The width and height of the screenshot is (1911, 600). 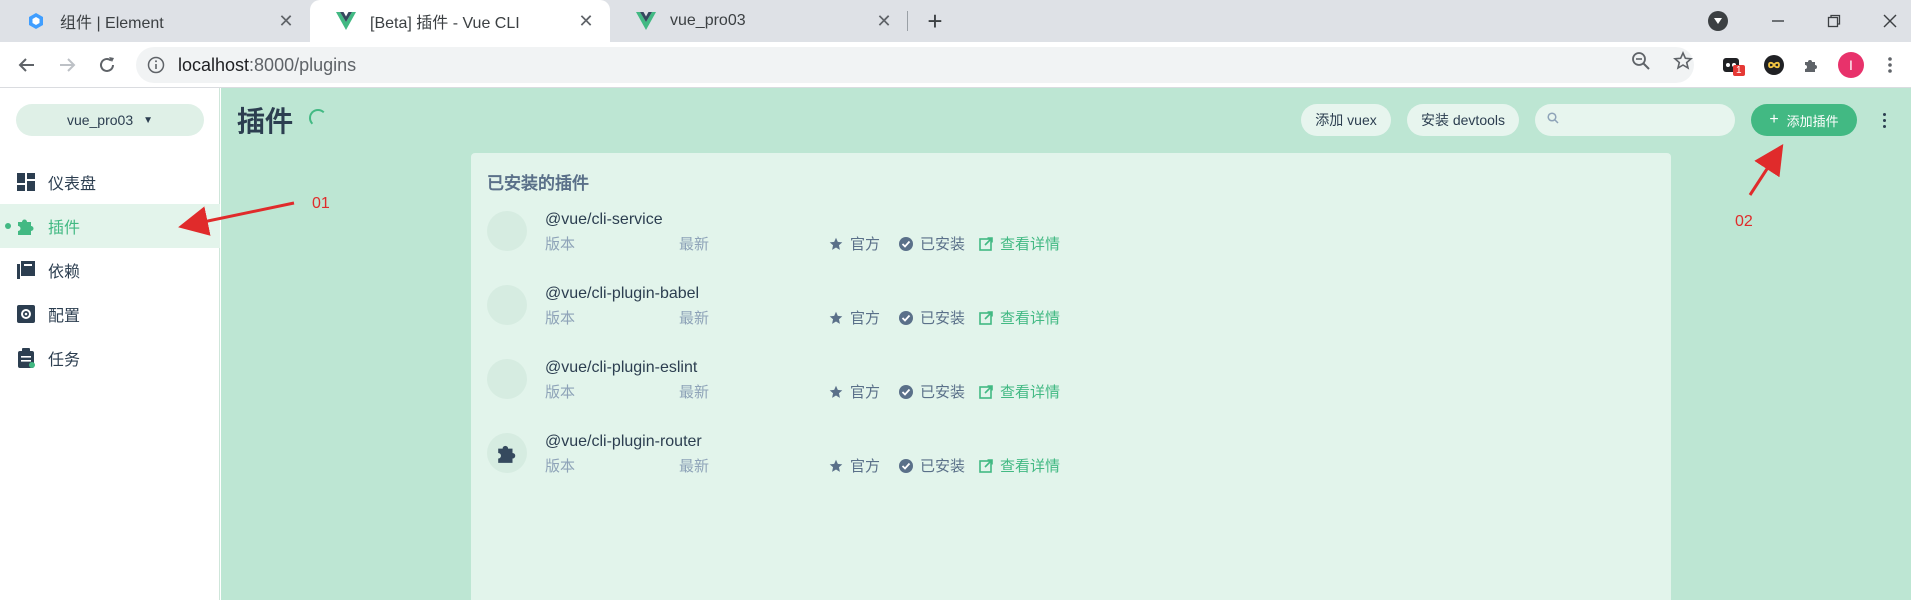 What do you see at coordinates (321, 203) in the screenshot?
I see `annotation-label-01: 01` at bounding box center [321, 203].